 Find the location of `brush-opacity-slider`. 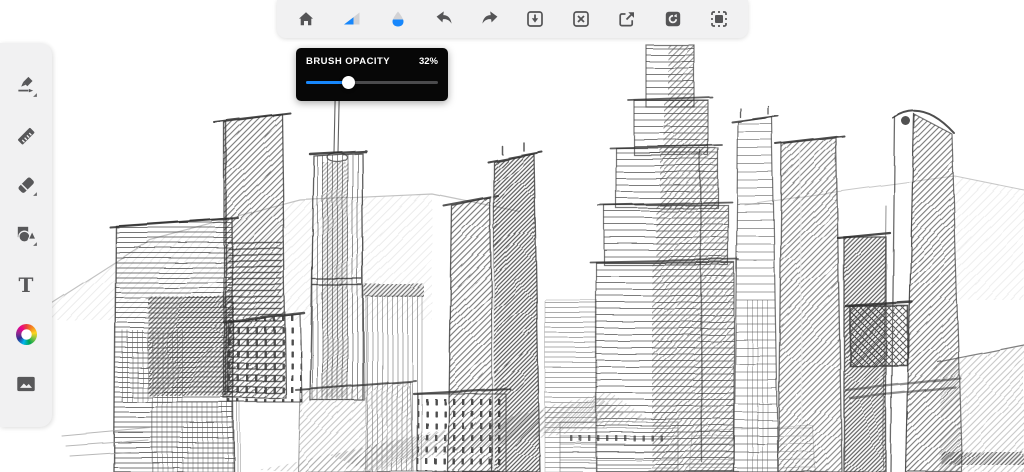

brush-opacity-slider is located at coordinates (372, 82).